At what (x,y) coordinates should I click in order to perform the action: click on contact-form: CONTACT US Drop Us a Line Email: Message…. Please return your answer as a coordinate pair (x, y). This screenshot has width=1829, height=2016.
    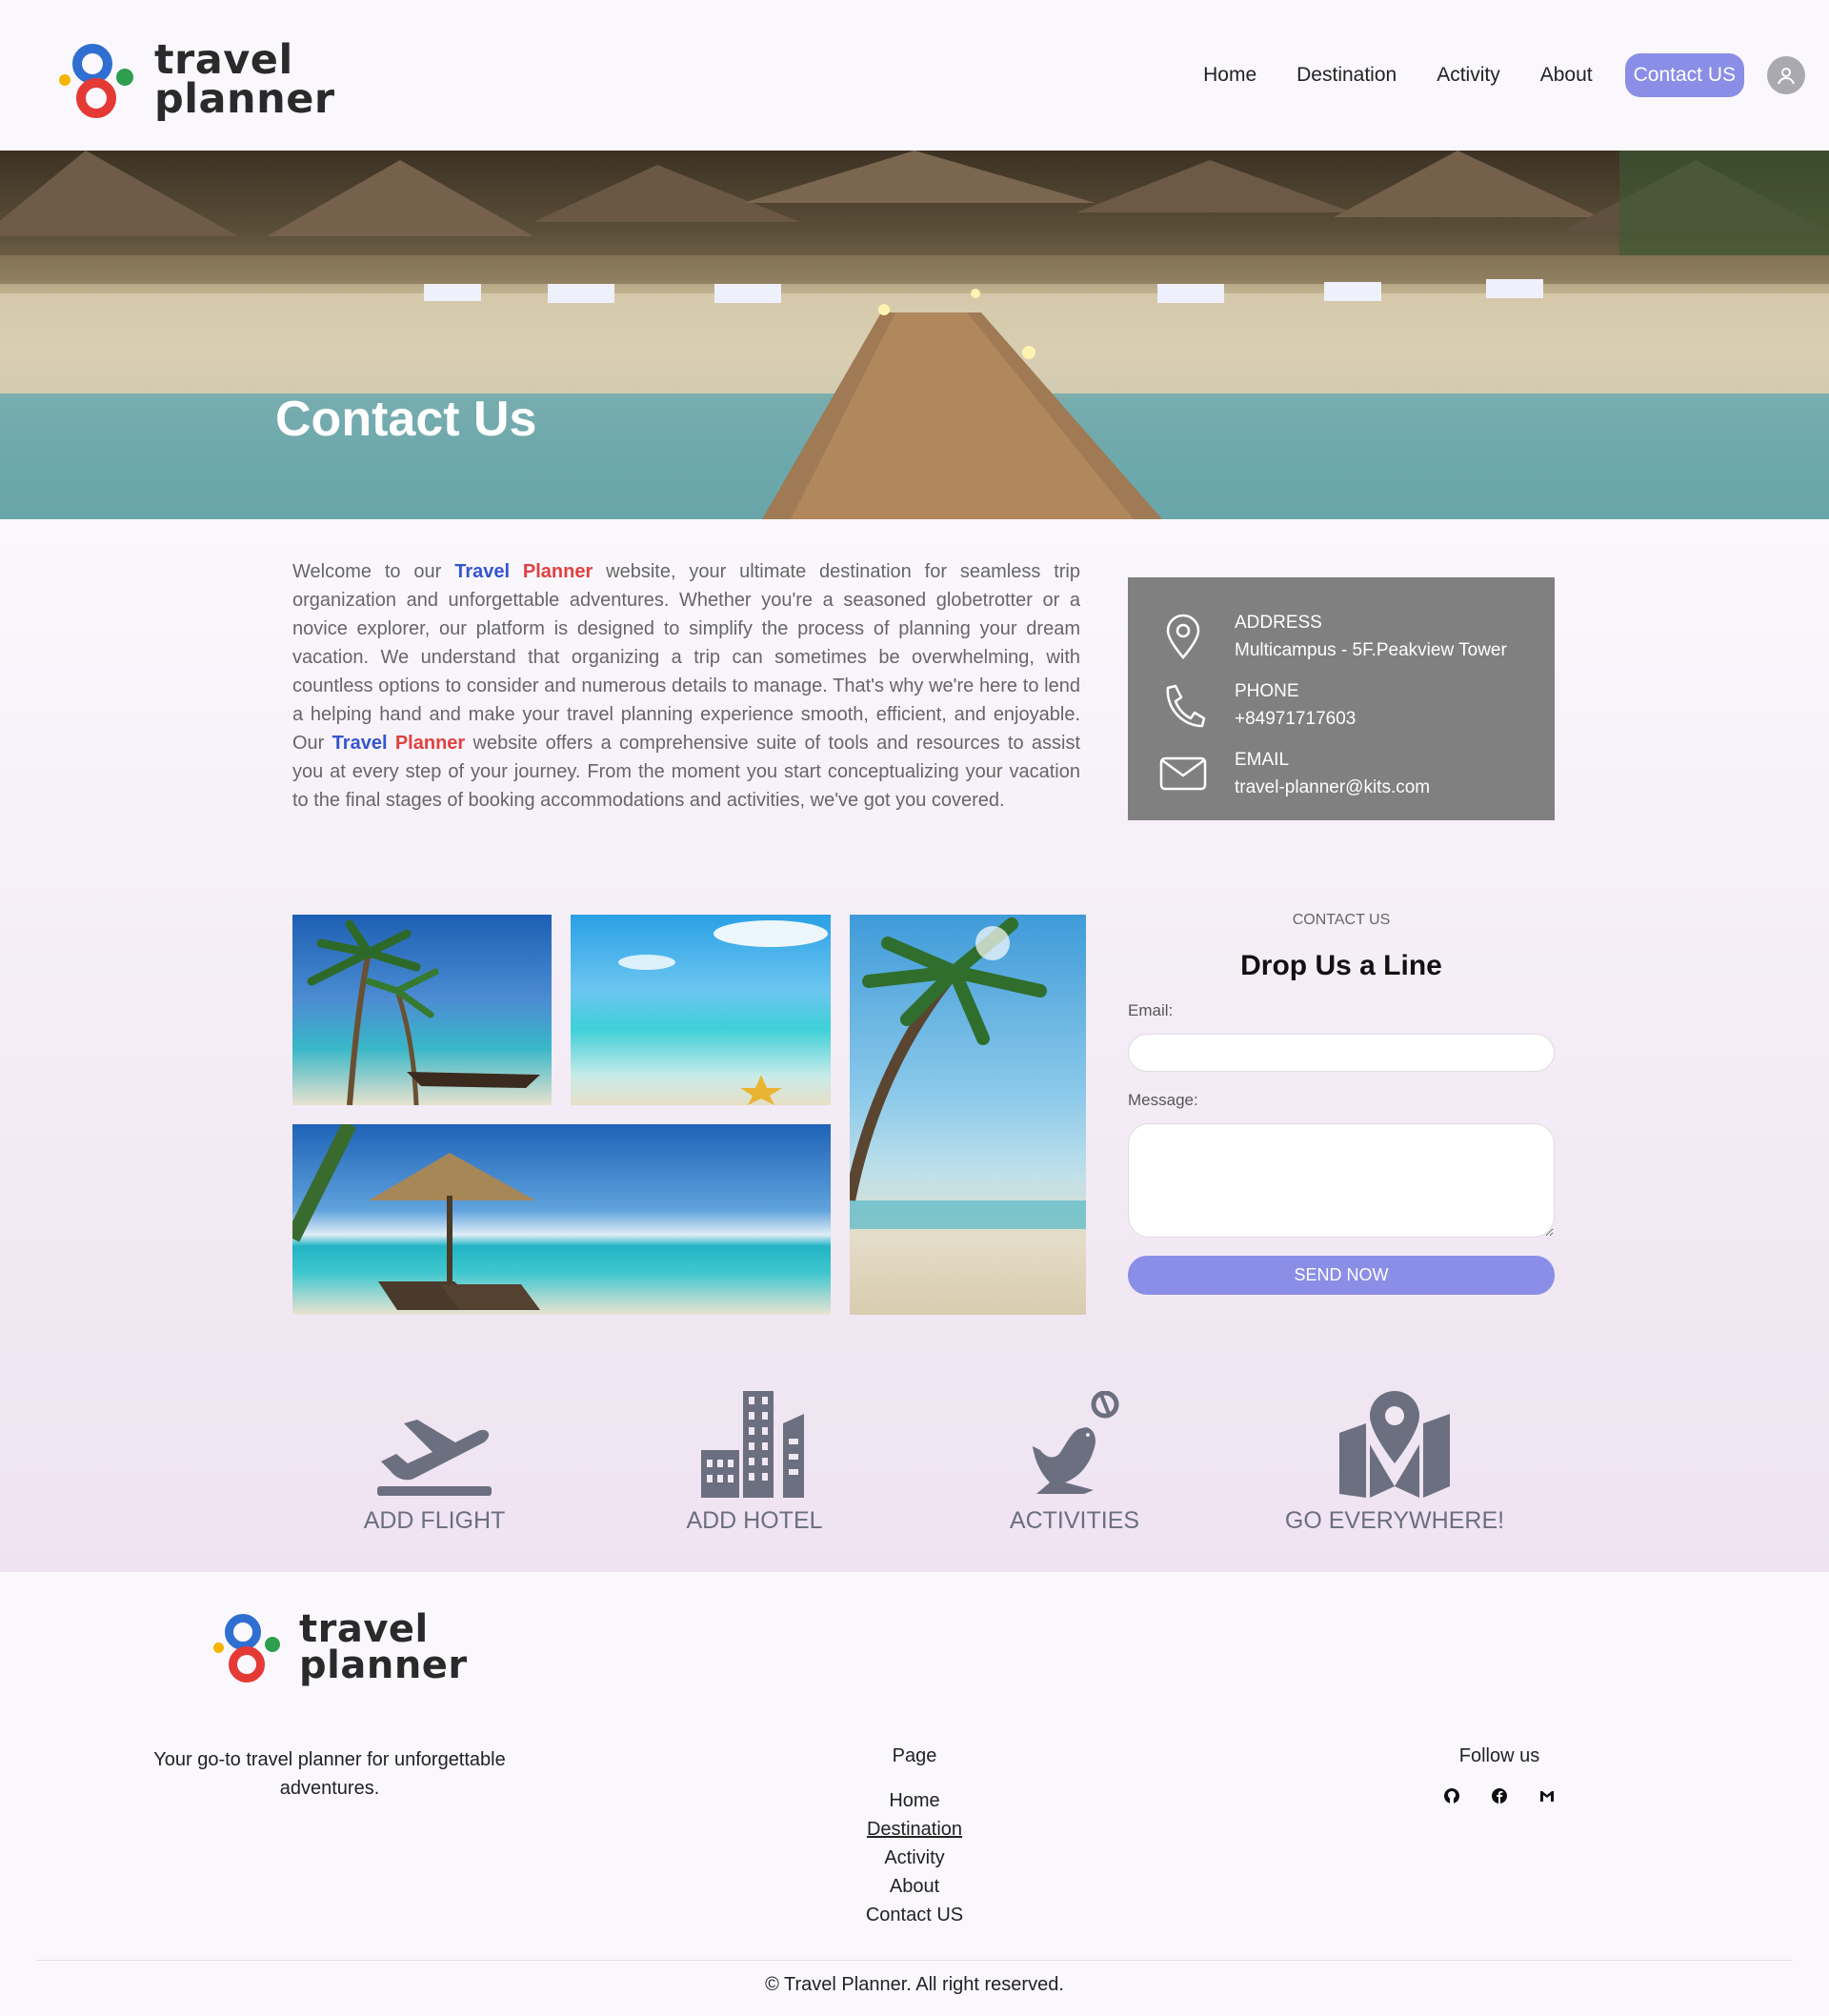
    Looking at the image, I should click on (1342, 1103).